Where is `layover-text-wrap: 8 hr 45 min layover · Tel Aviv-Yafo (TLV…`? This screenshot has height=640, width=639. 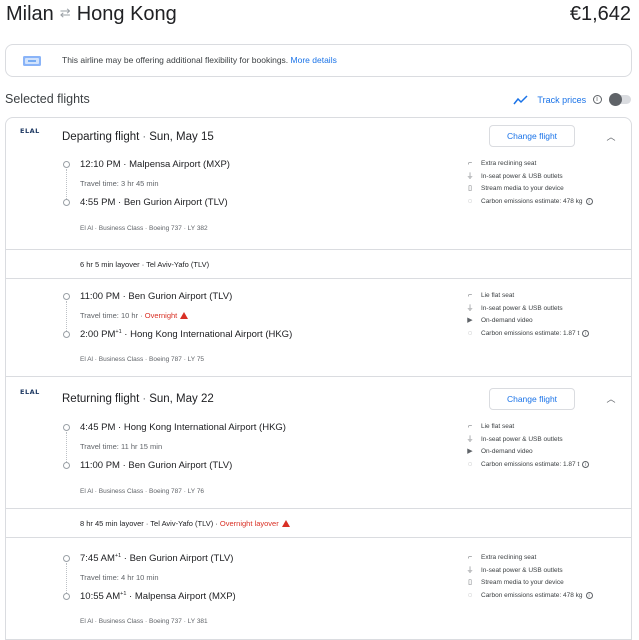
layover-text-wrap: 8 hr 45 min layover · Tel Aviv-Yafo (TLV… is located at coordinates (185, 523).